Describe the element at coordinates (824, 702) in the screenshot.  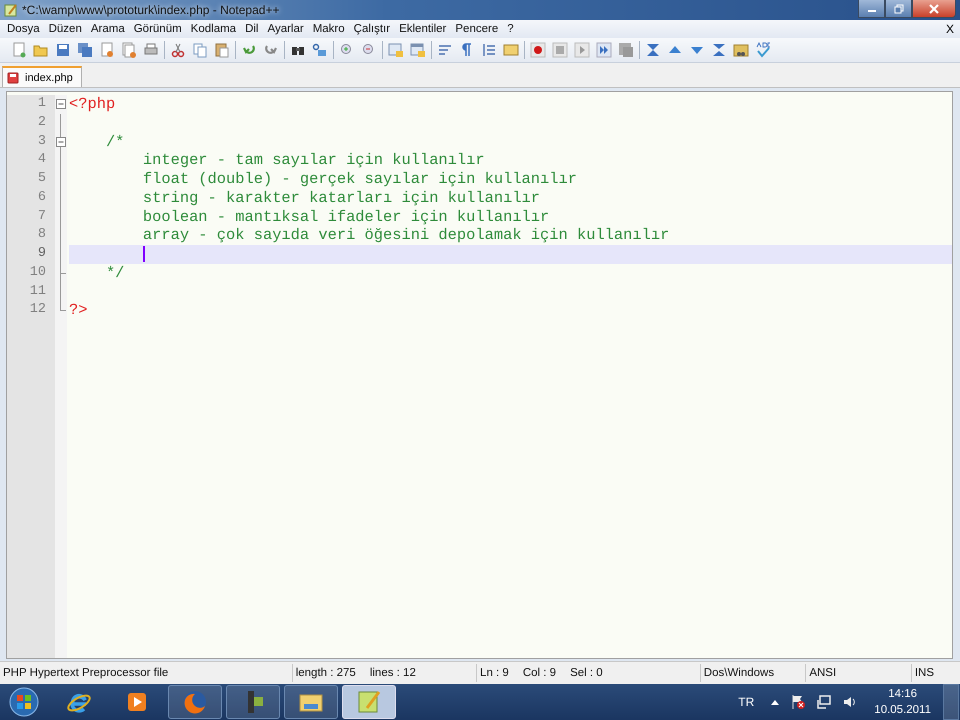
I see `network-icon` at that location.